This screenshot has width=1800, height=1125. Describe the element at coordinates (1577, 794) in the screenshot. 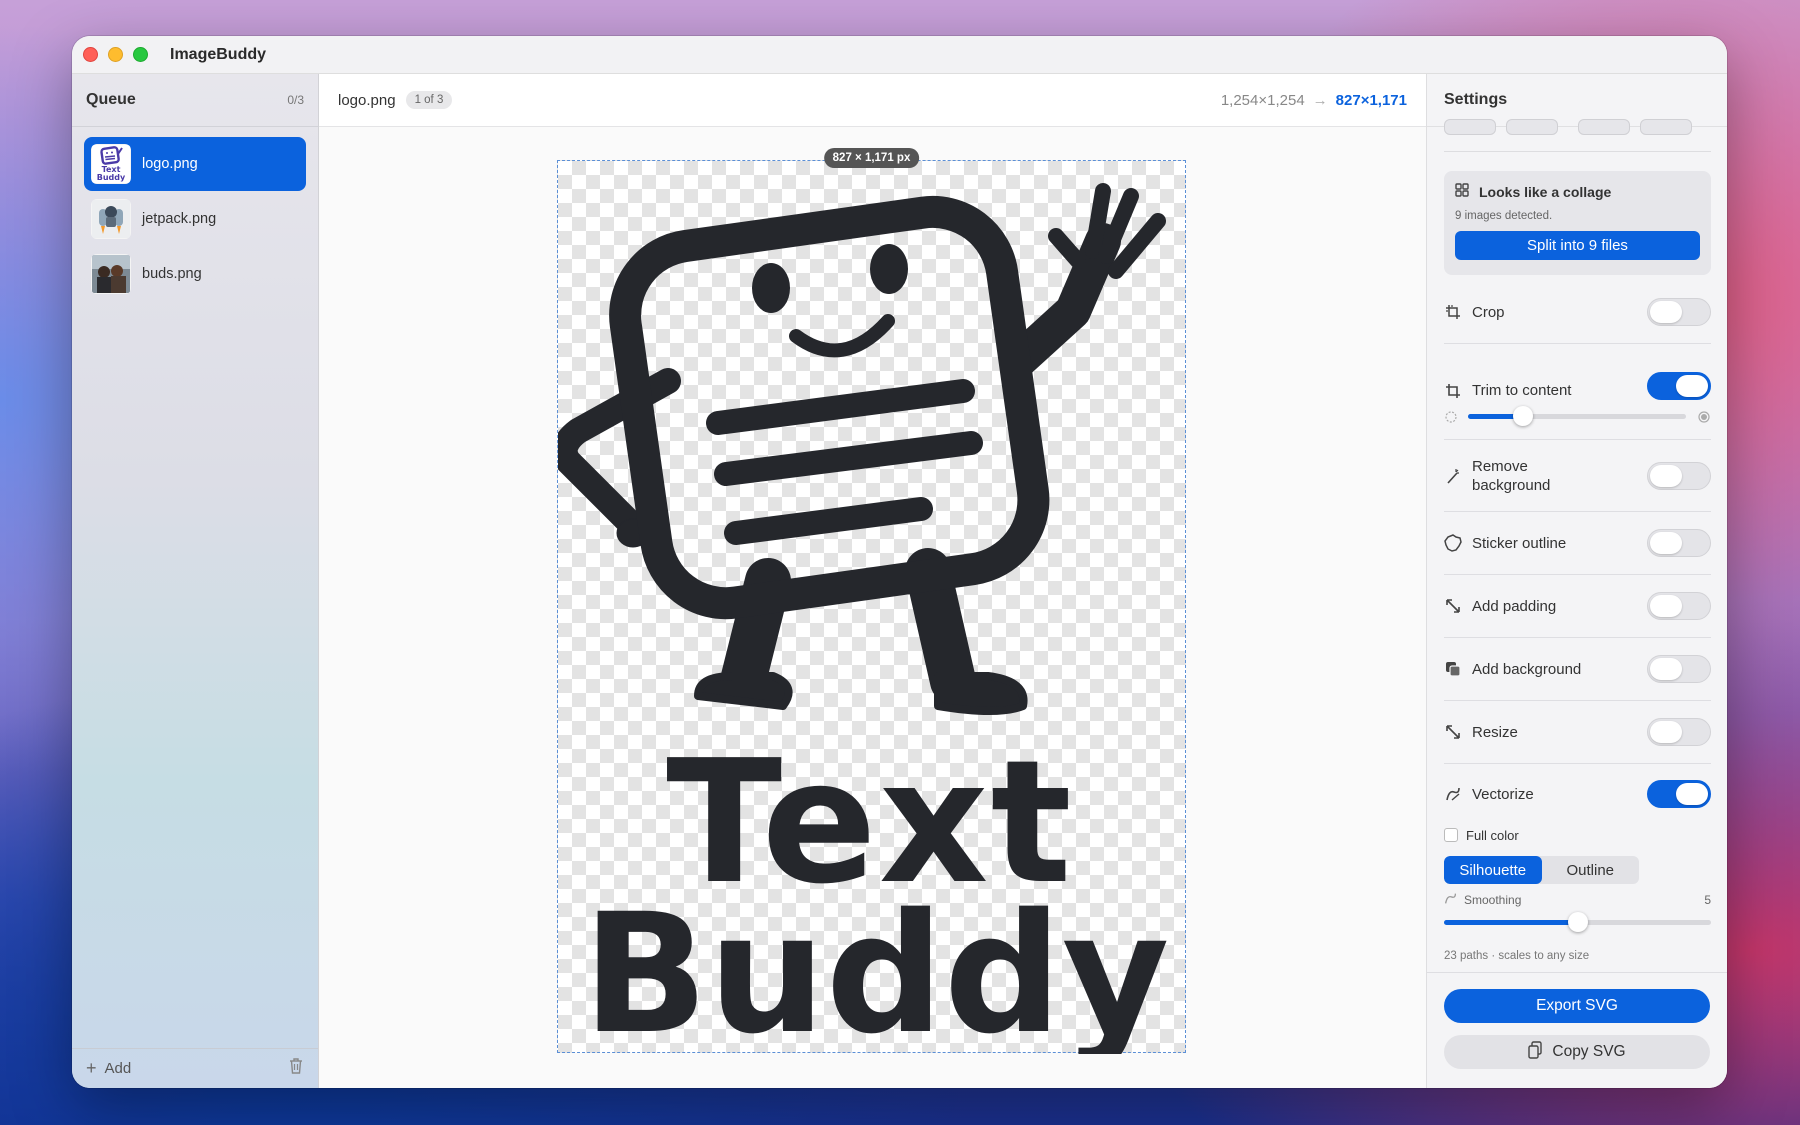

I see `vectorize-row: Vectorize` at that location.